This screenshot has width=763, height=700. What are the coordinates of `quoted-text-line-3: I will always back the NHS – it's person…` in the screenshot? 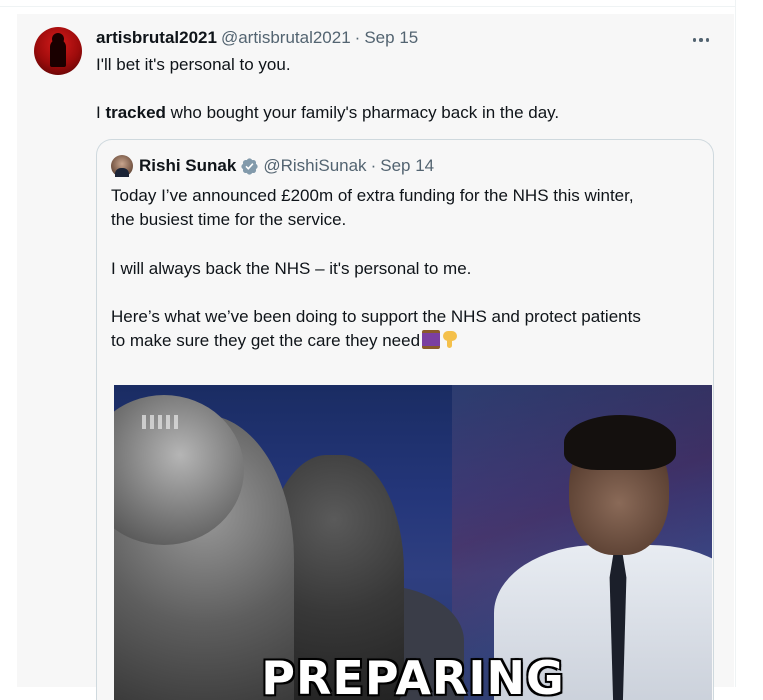 It's located at (291, 268).